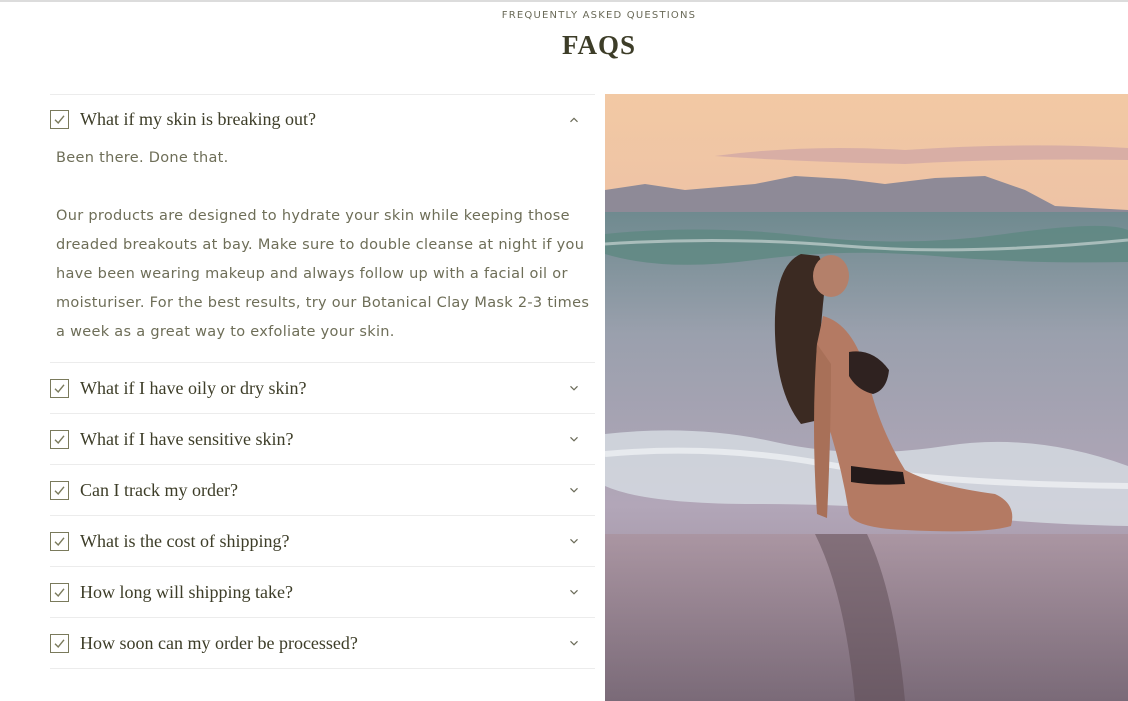 This screenshot has width=1128, height=701. What do you see at coordinates (159, 489) in the screenshot?
I see `faq-question: Can I track my order?` at bounding box center [159, 489].